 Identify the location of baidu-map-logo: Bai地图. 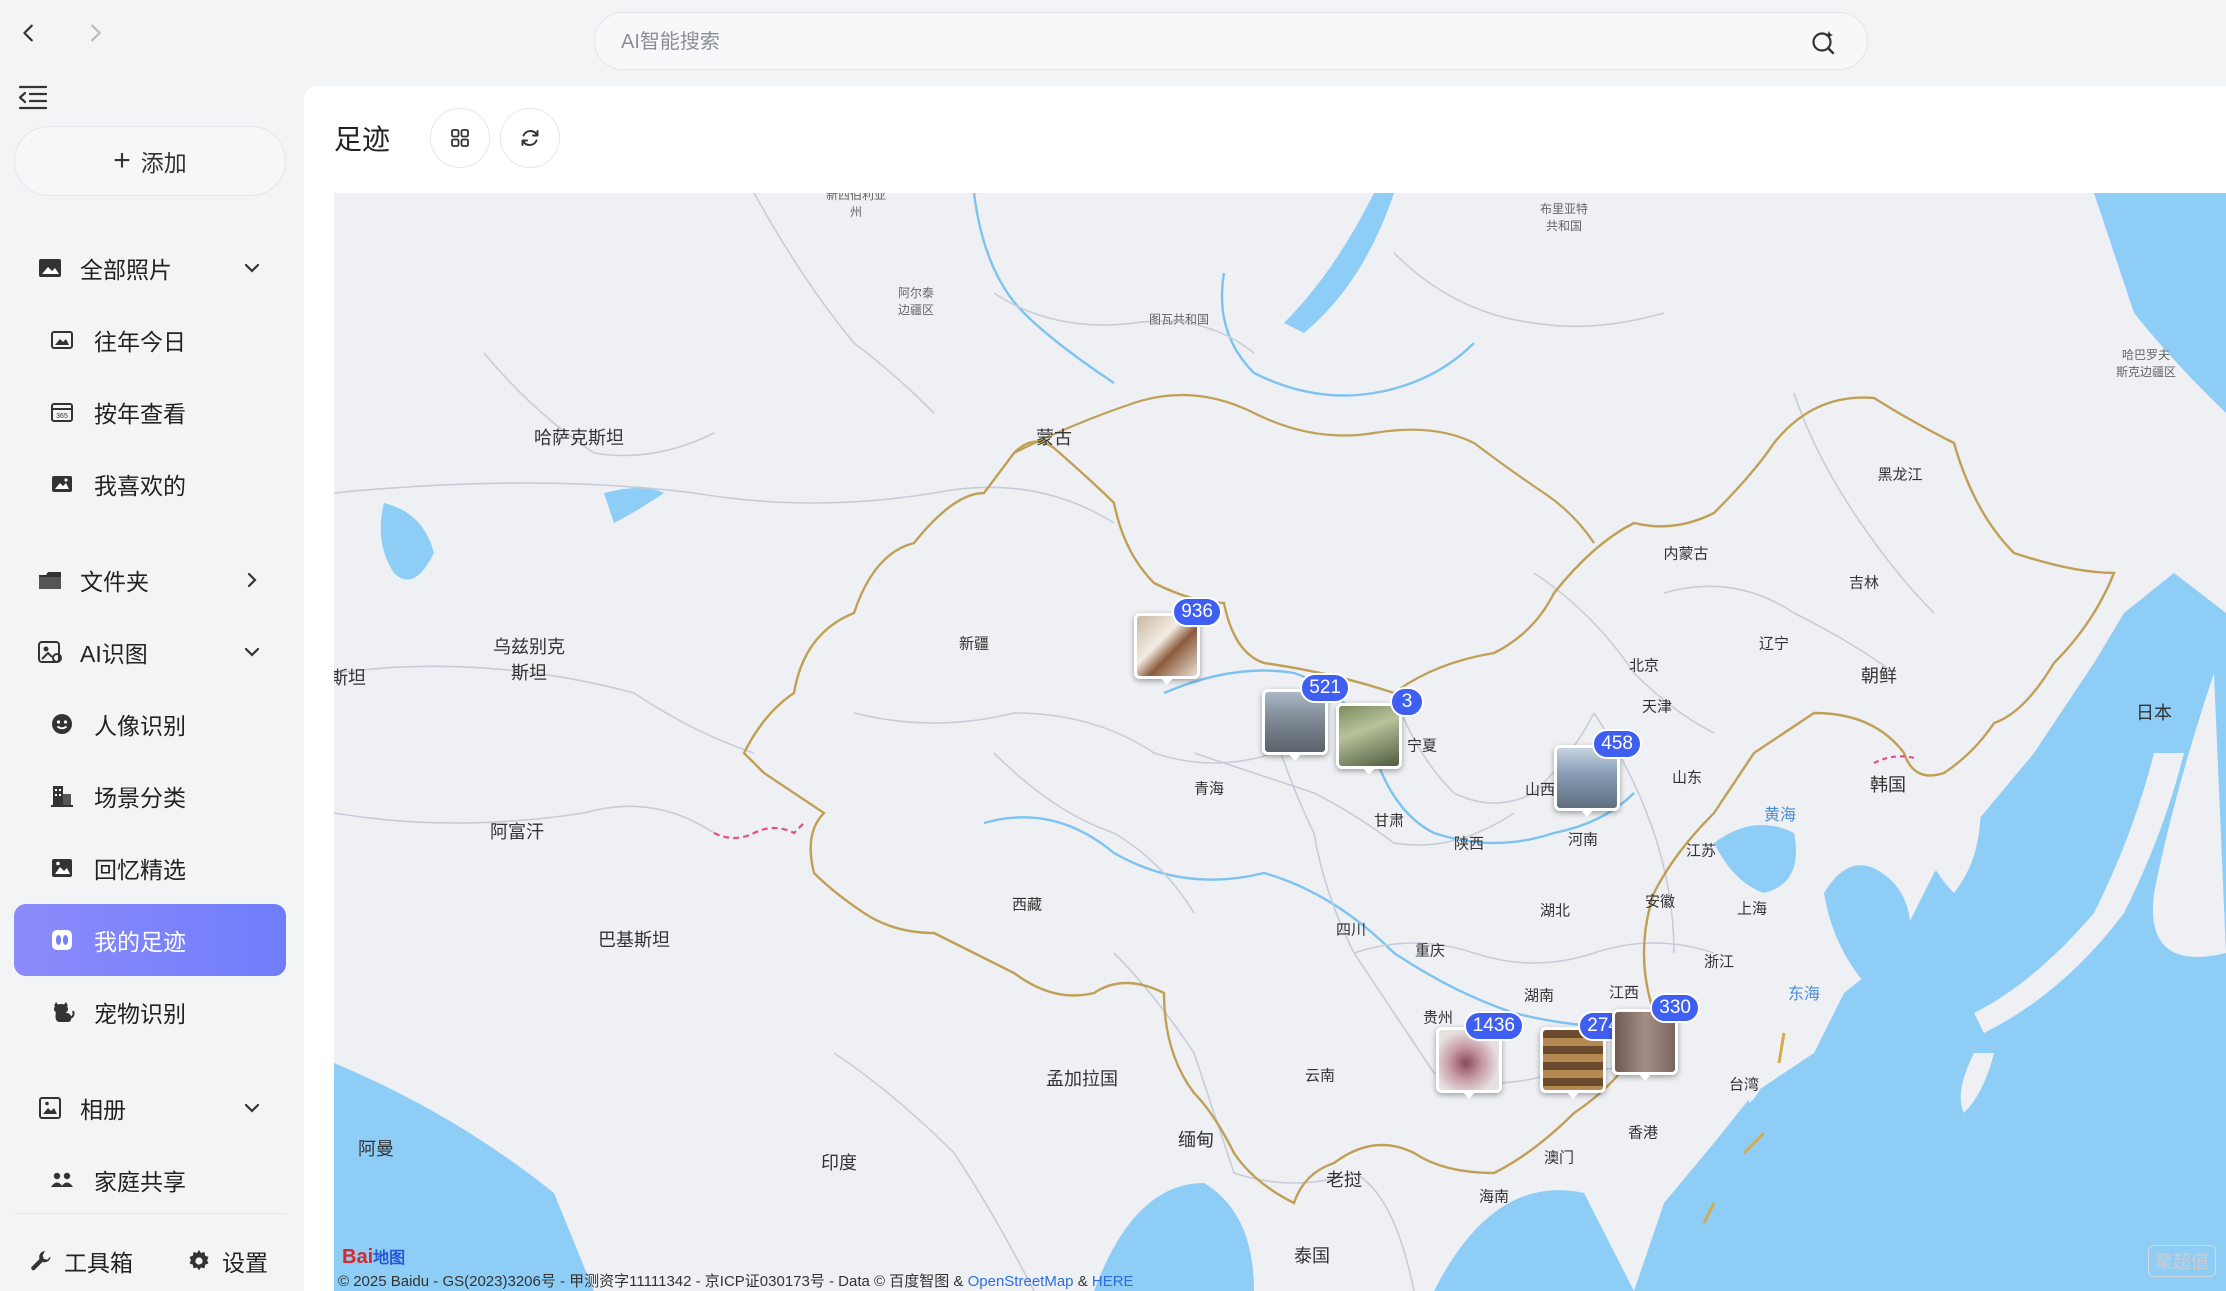
(373, 1256).